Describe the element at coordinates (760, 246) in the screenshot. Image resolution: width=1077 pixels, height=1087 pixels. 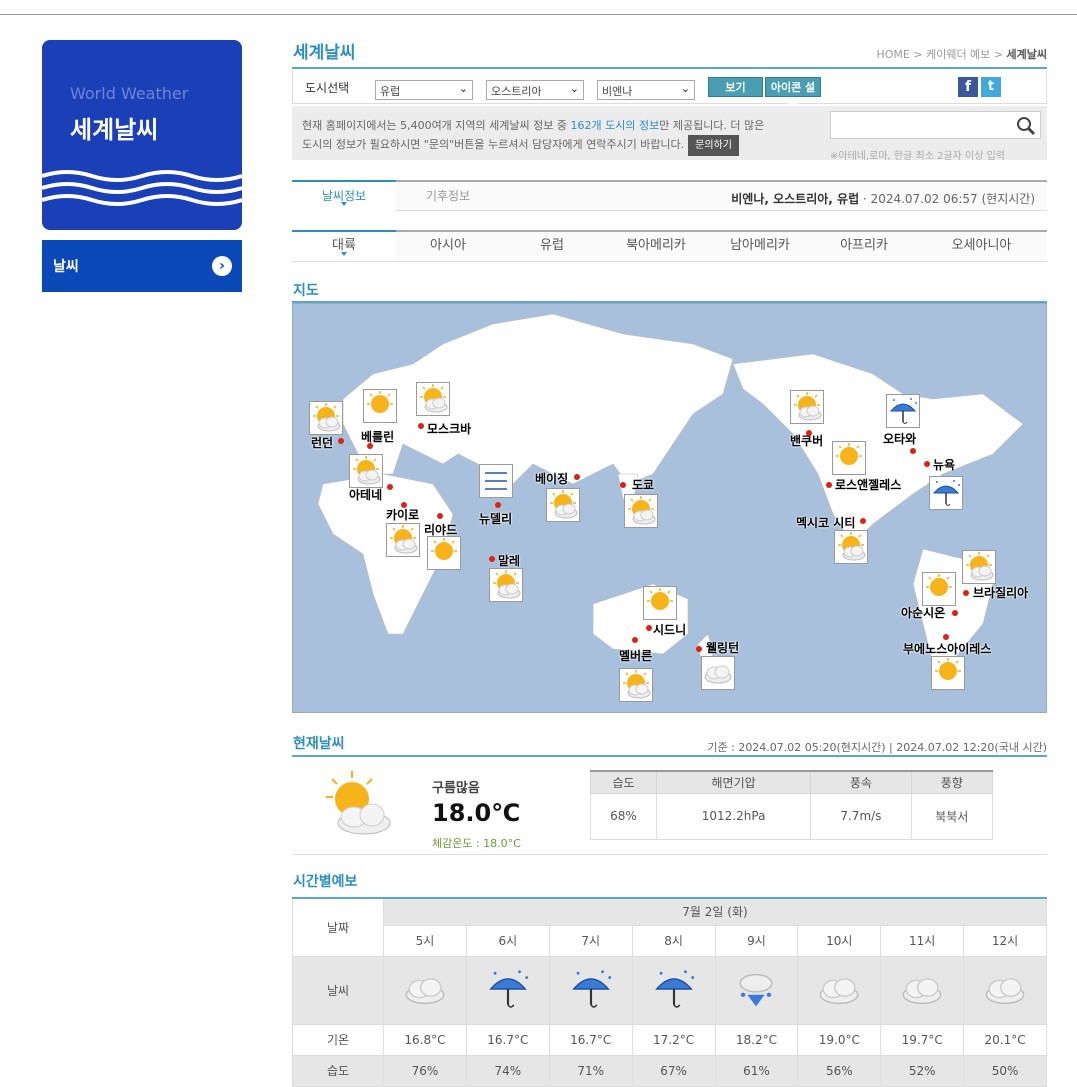
I see `tab-region-4: 남아메리카` at that location.